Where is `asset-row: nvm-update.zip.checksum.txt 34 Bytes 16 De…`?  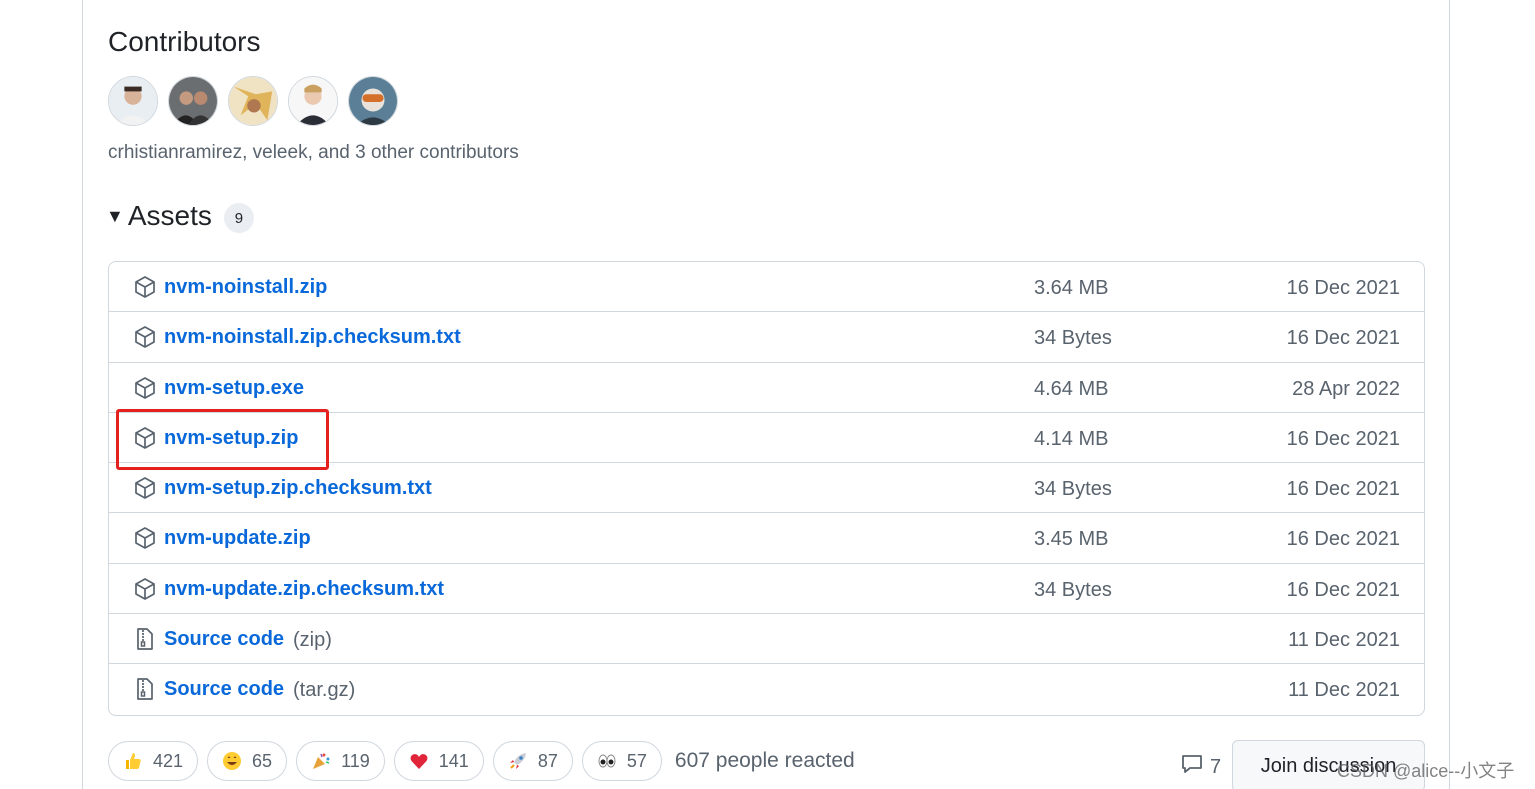
asset-row: nvm-update.zip.checksum.txt 34 Bytes 16 De… is located at coordinates (766, 589).